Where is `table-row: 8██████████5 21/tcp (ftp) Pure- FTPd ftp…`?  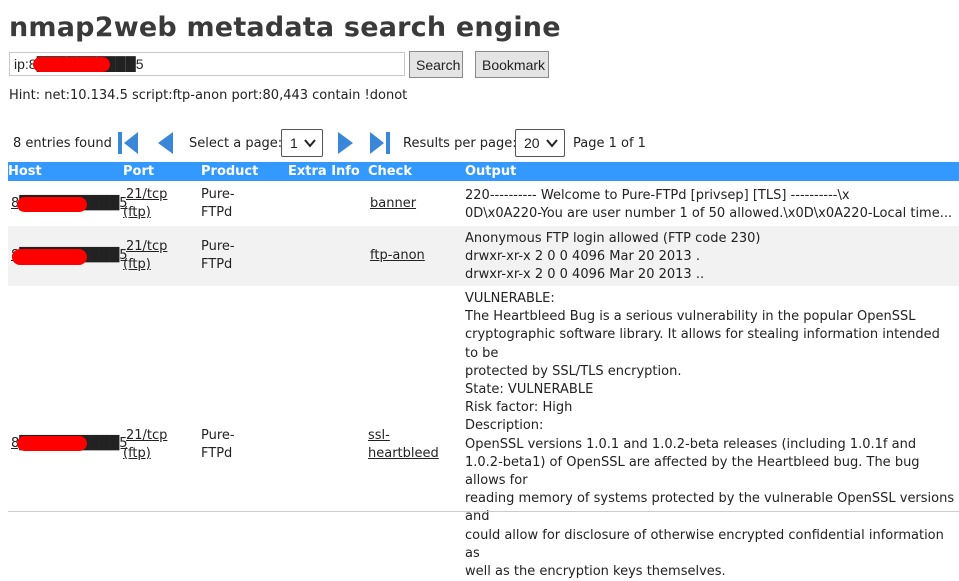 table-row: 8██████████5 21/tcp (ftp) Pure- FTPd ftp… is located at coordinates (483, 256).